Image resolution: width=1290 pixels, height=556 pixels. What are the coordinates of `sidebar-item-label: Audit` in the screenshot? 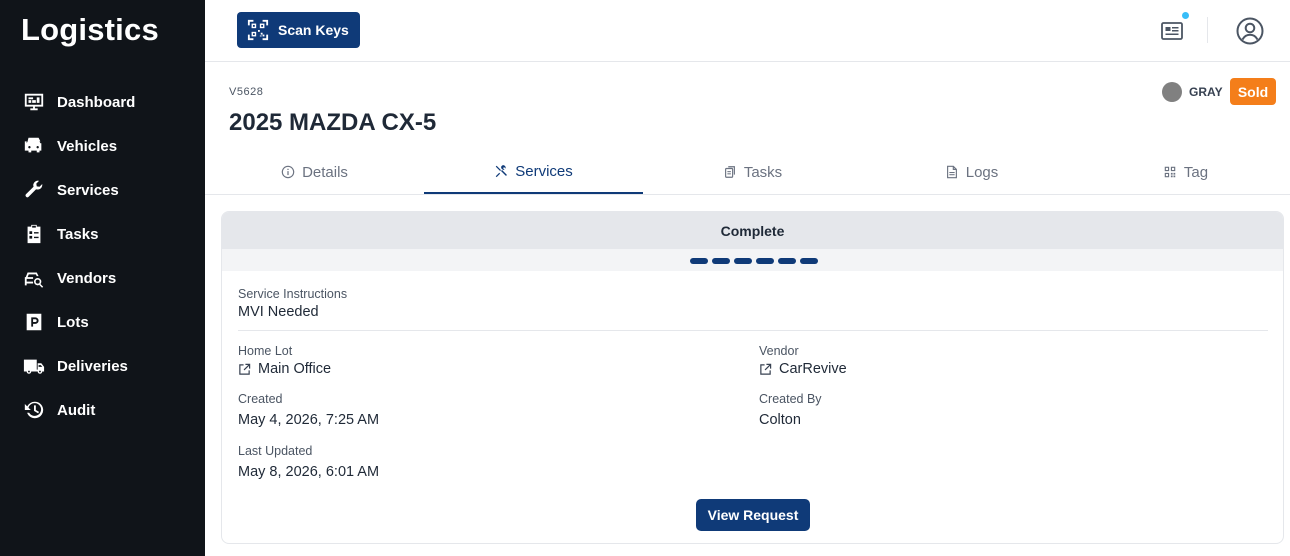 It's located at (76, 410).